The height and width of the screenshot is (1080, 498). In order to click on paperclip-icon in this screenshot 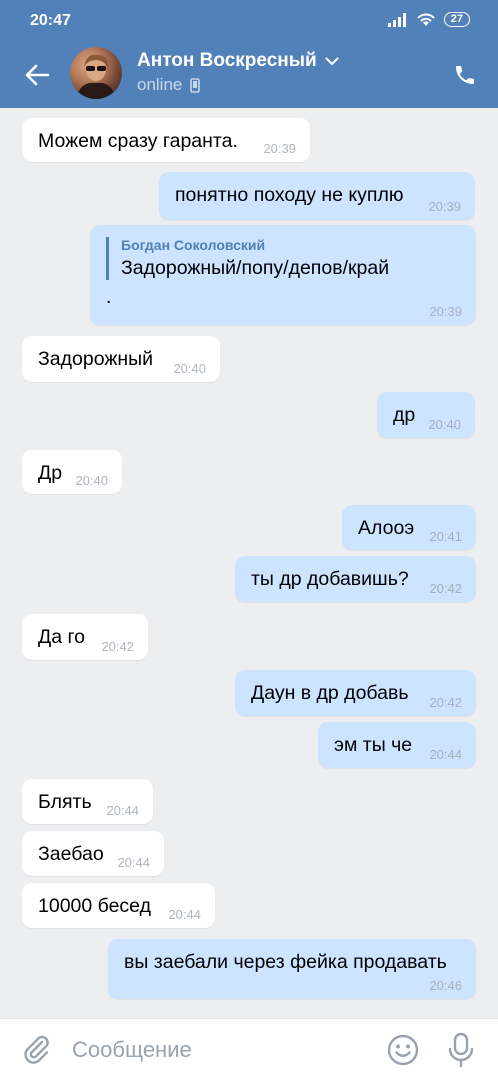, I will do `click(36, 1049)`.